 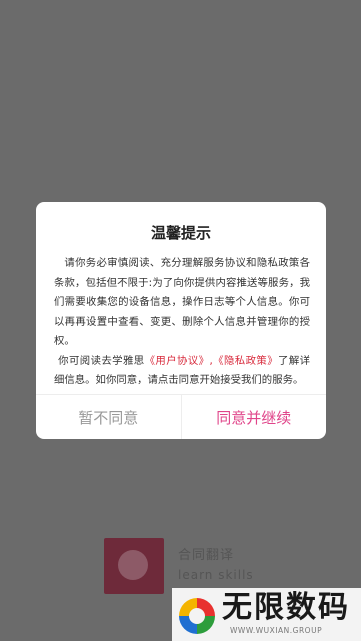 I want to click on app-logo, so click(x=134, y=566).